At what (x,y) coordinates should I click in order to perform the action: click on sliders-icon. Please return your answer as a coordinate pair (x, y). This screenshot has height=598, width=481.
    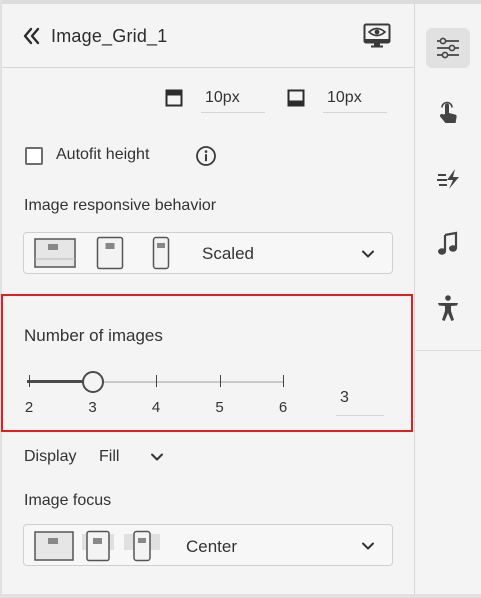
    Looking at the image, I should click on (448, 48).